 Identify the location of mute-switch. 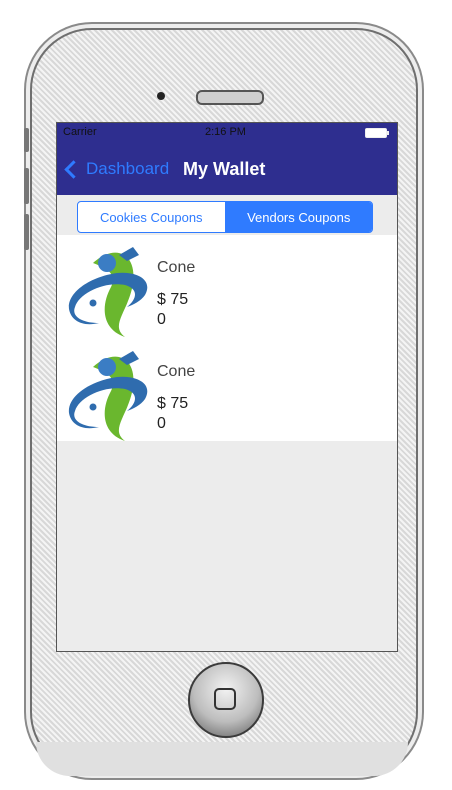
(26, 140).